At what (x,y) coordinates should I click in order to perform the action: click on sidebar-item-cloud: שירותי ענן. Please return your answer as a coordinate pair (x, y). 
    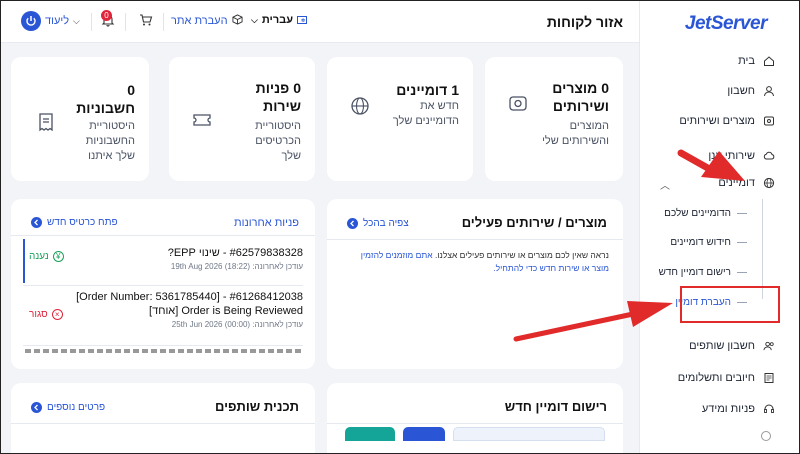
    Looking at the image, I should click on (719, 156).